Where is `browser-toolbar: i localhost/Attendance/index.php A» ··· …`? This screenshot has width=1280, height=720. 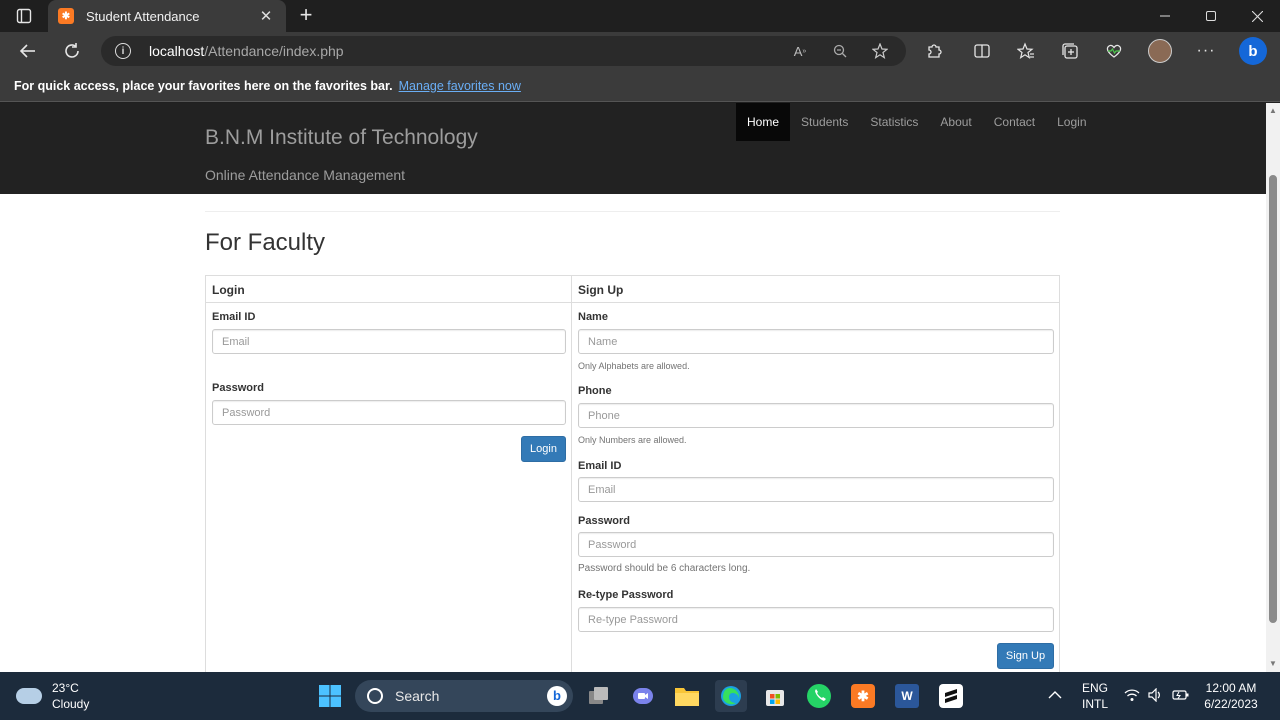
browser-toolbar: i localhost/Attendance/index.php A» ··· … is located at coordinates (640, 51).